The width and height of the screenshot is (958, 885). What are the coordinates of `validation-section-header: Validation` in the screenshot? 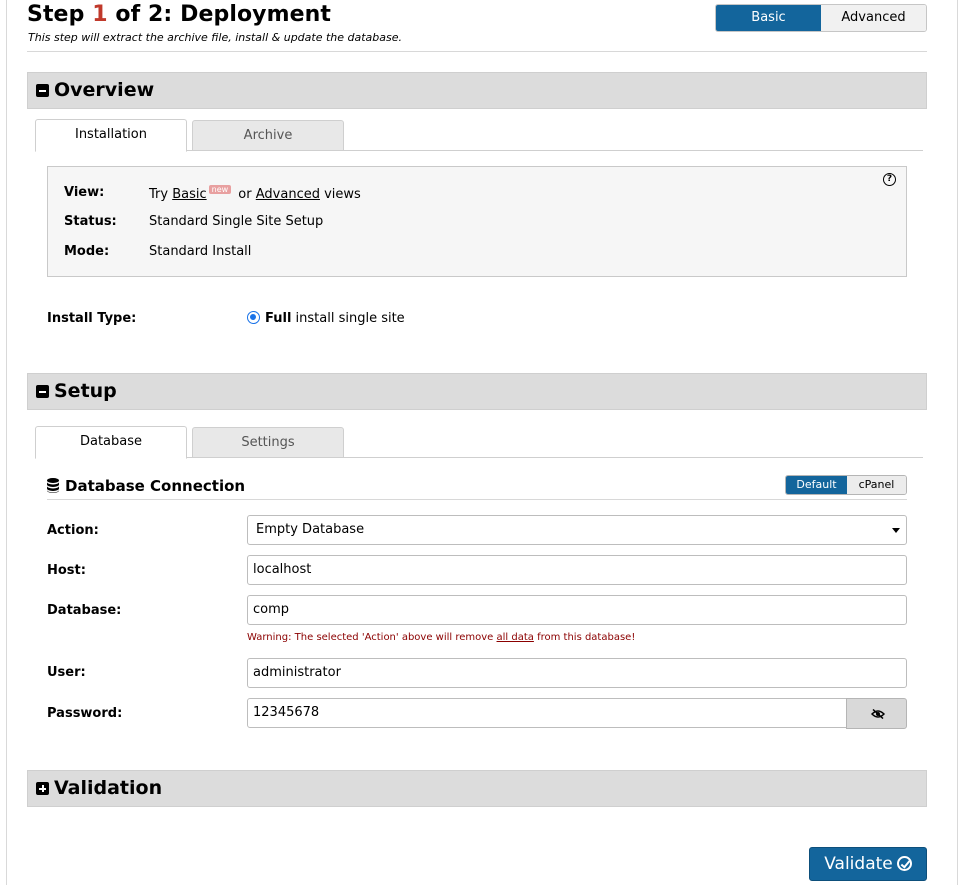 It's located at (477, 788).